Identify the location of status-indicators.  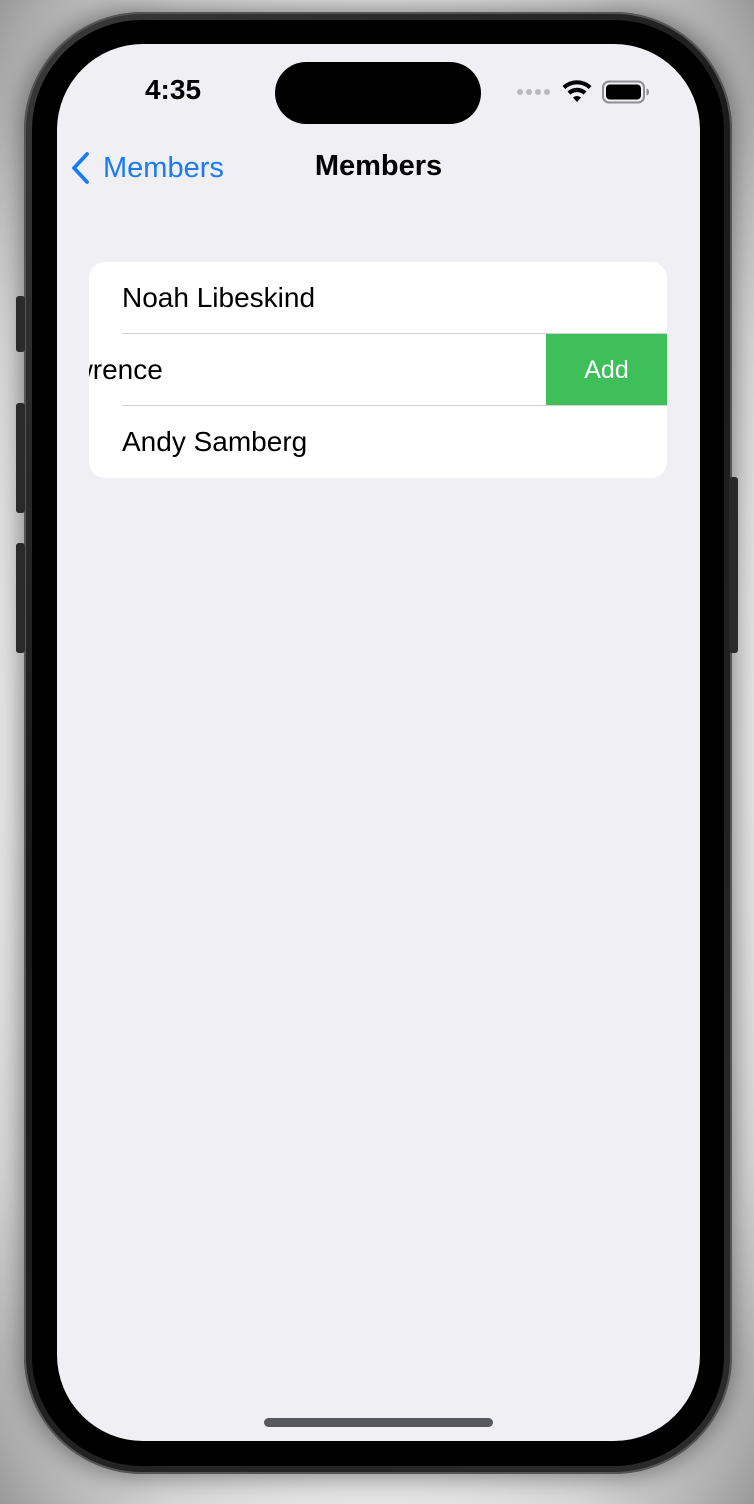
(583, 92).